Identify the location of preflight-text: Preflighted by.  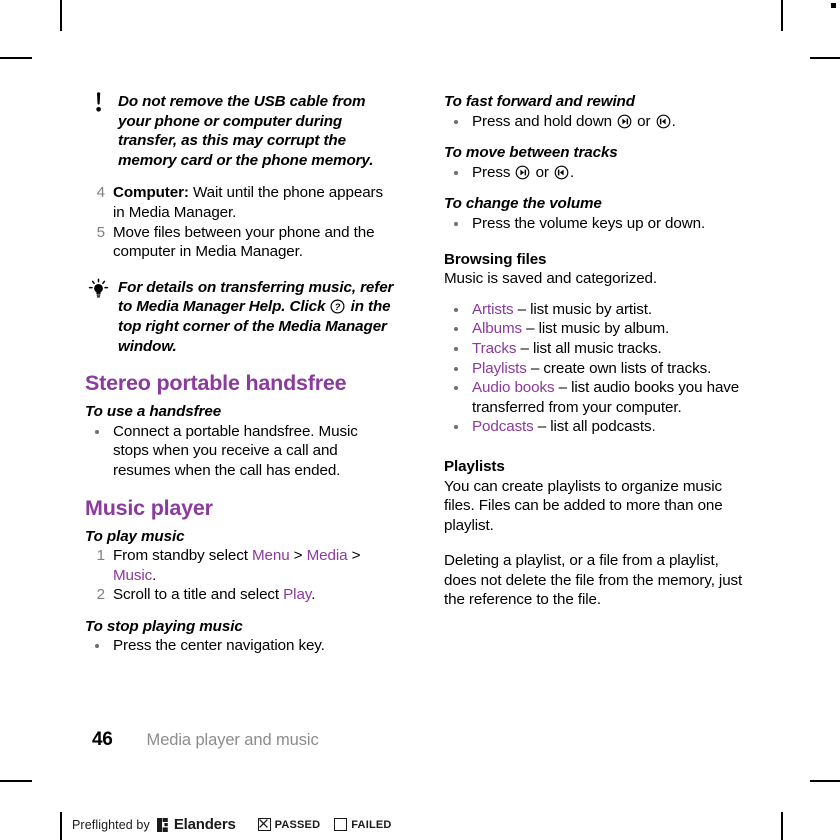
(111, 824).